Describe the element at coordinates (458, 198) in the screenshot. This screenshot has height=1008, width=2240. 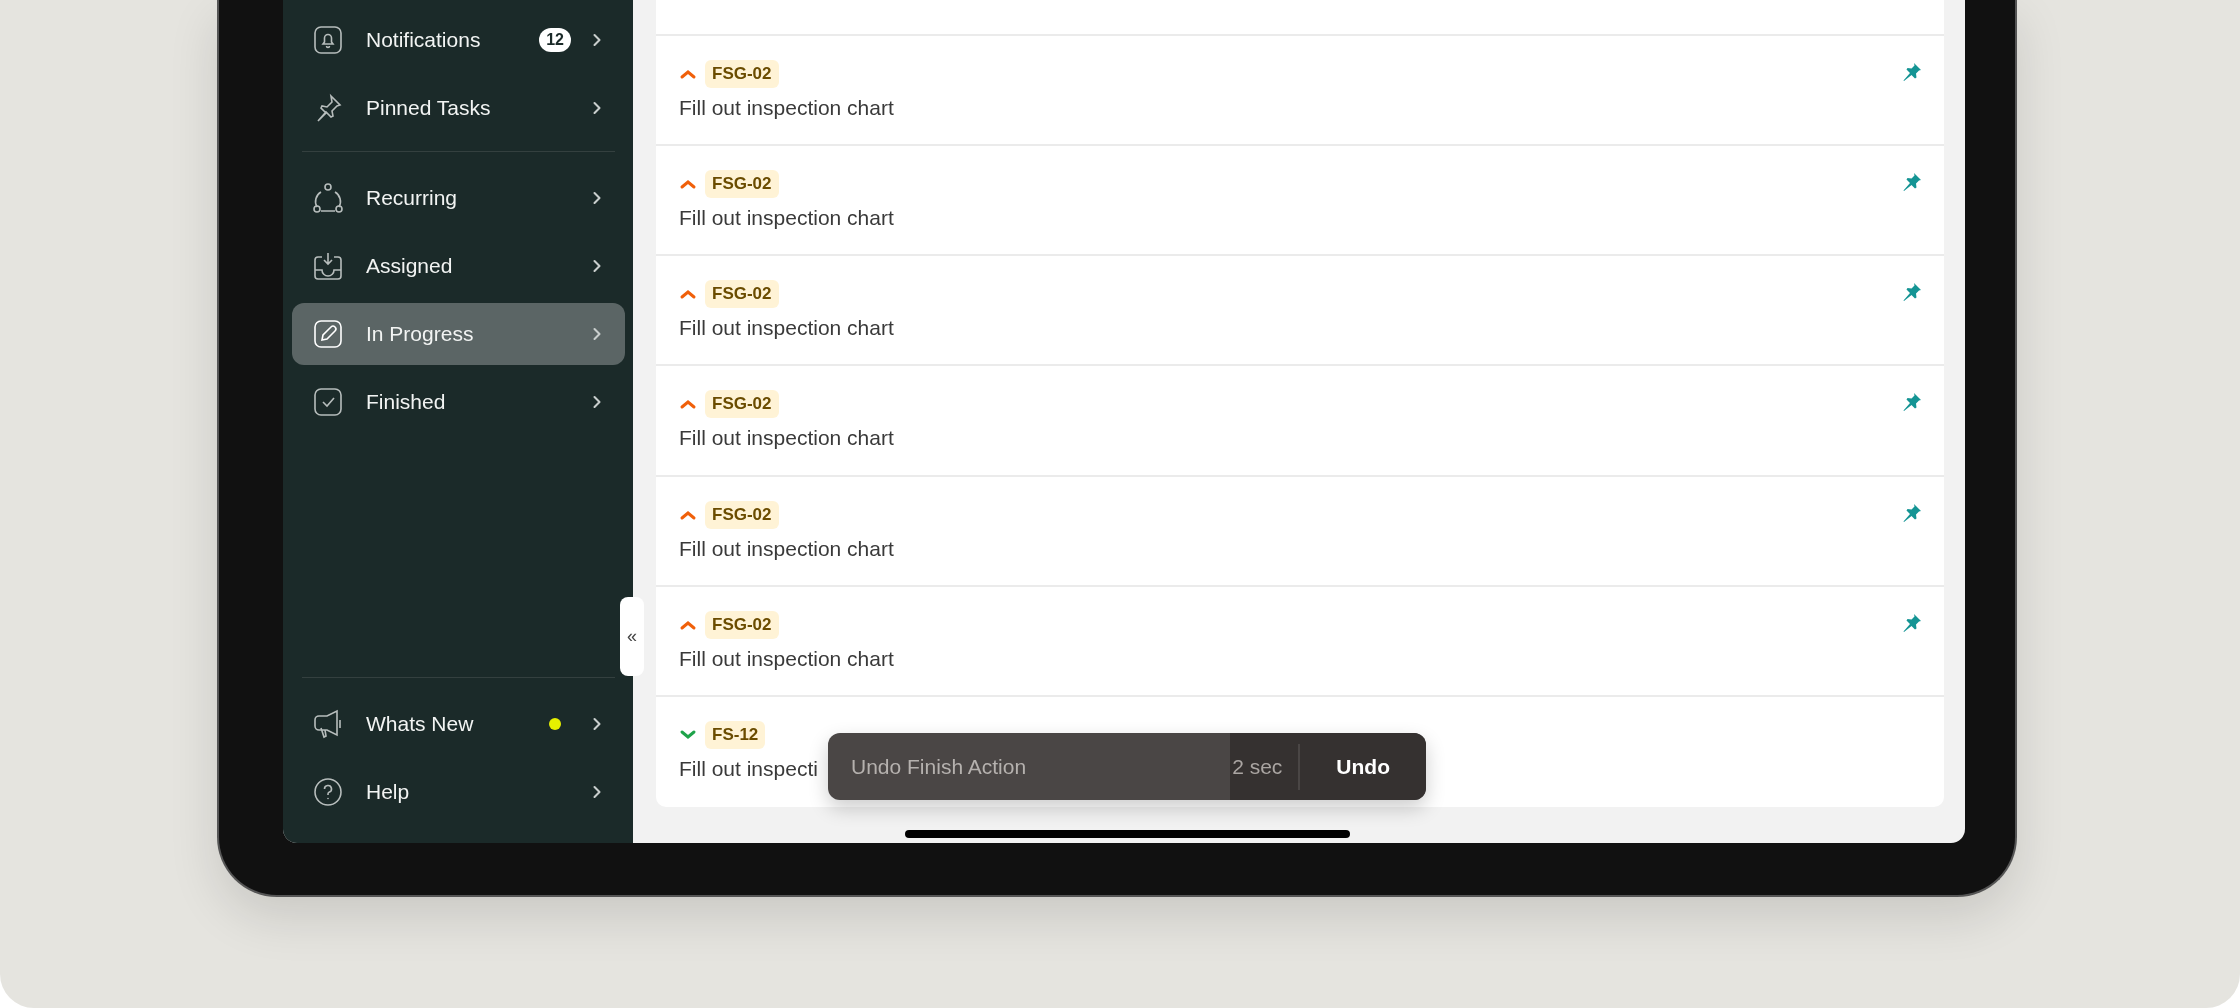
I see `sidebar-item: Recurring` at that location.